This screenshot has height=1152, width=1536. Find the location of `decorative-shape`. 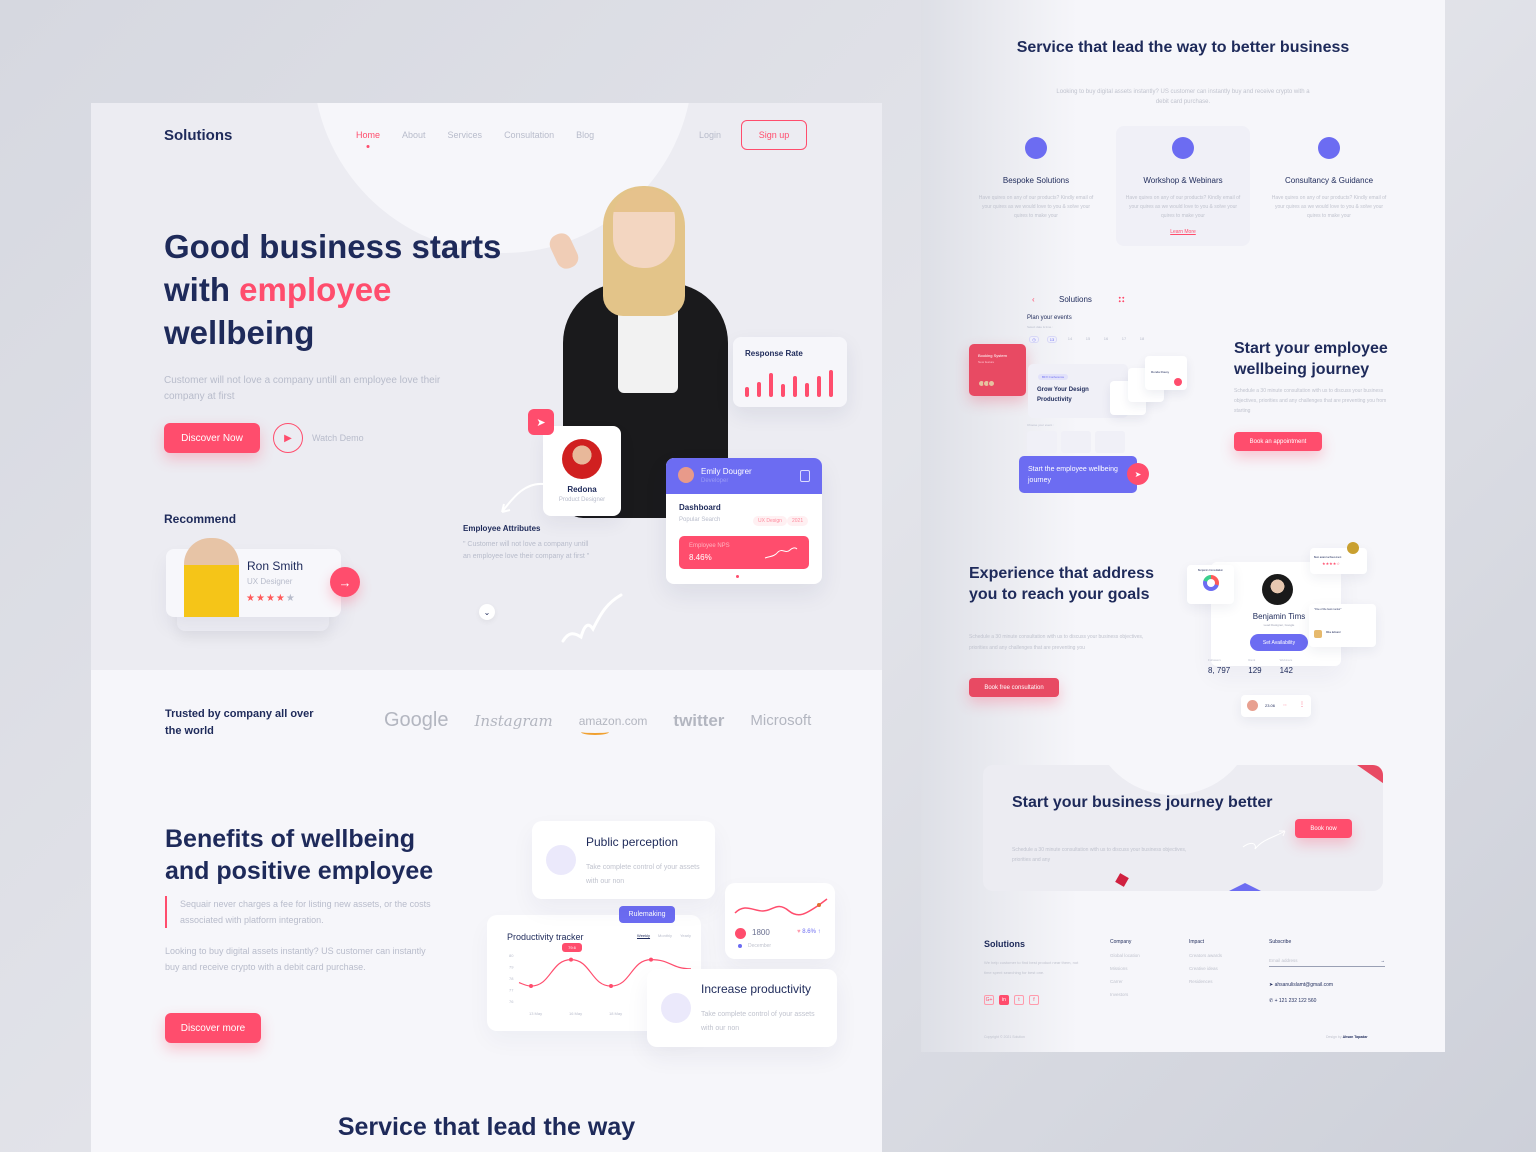

decorative-shape is located at coordinates (1370, 775).